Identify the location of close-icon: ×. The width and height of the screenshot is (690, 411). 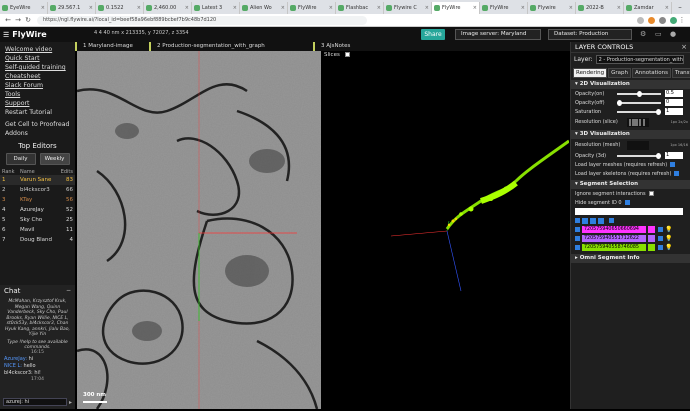
(684, 47).